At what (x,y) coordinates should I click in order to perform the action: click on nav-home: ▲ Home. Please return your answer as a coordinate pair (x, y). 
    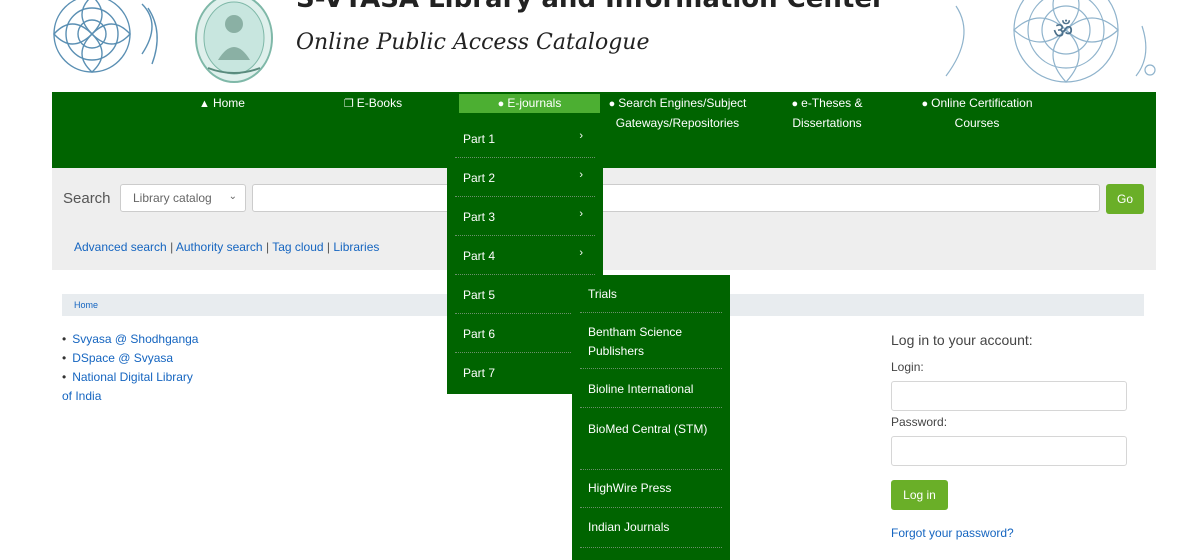
    Looking at the image, I should click on (222, 104).